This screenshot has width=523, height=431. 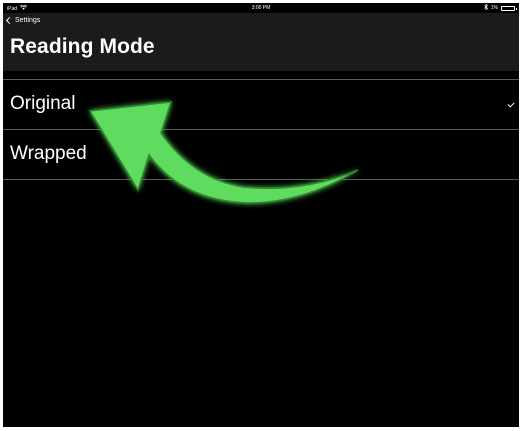 What do you see at coordinates (509, 8) in the screenshot?
I see `battery-icon` at bounding box center [509, 8].